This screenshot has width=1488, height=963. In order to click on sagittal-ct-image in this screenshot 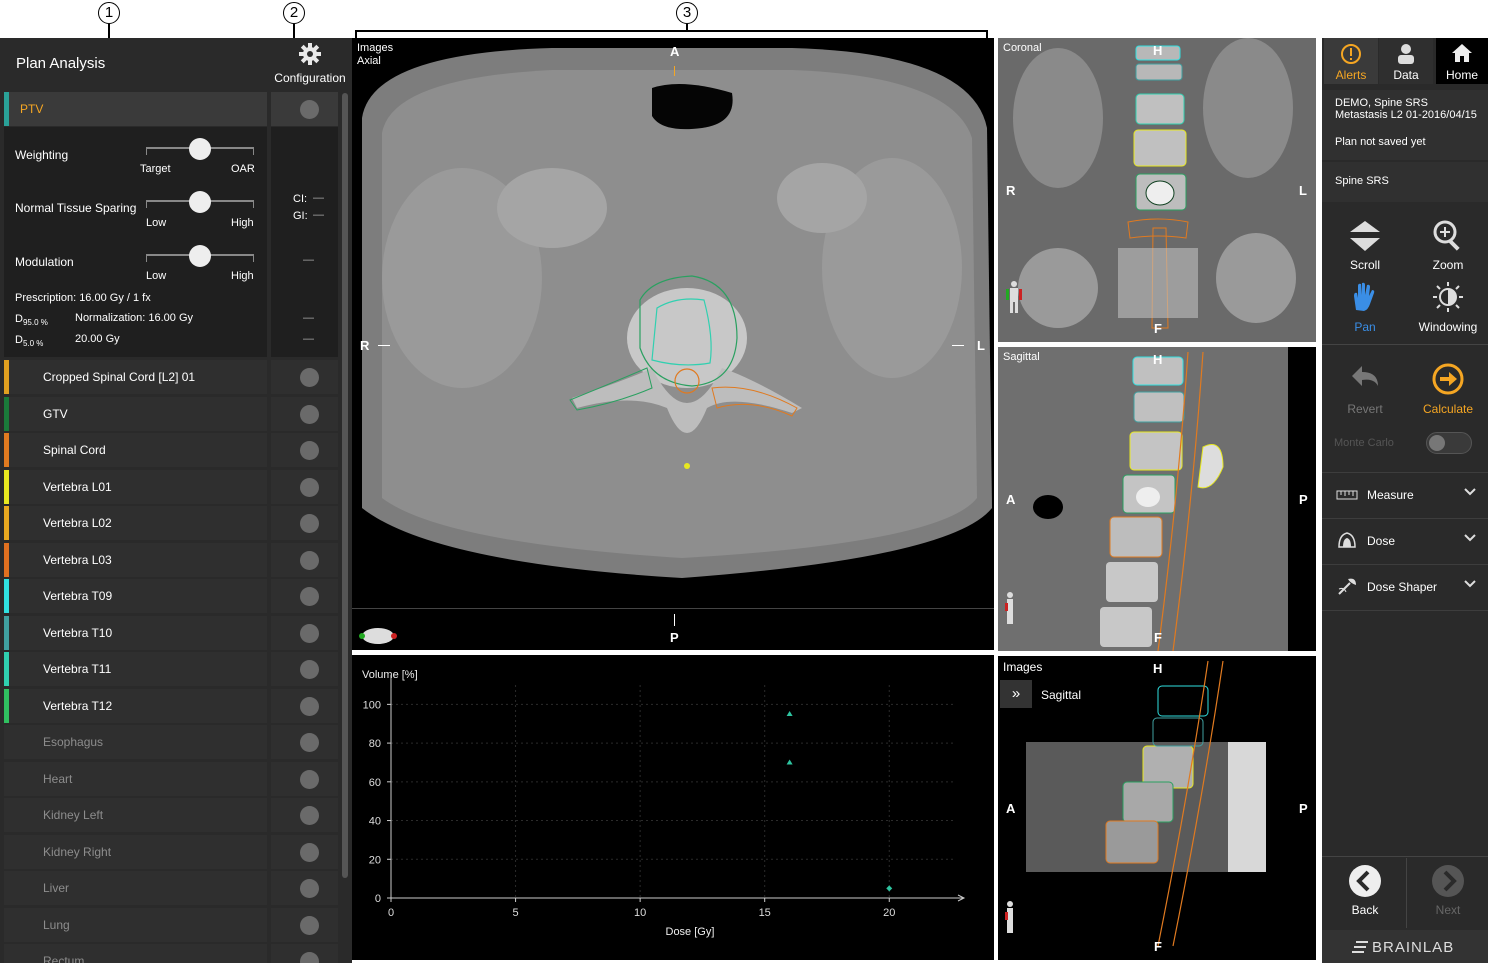, I will do `click(1157, 499)`.